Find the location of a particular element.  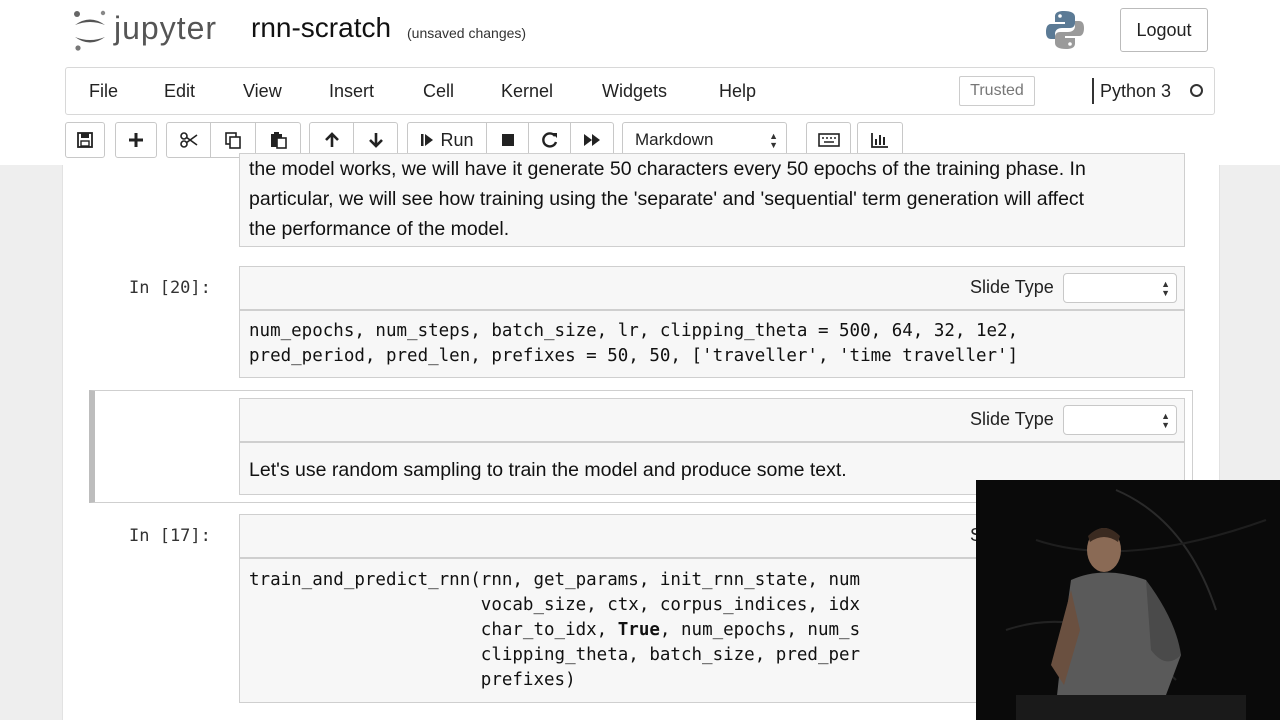

keyboard-icon is located at coordinates (828, 140).